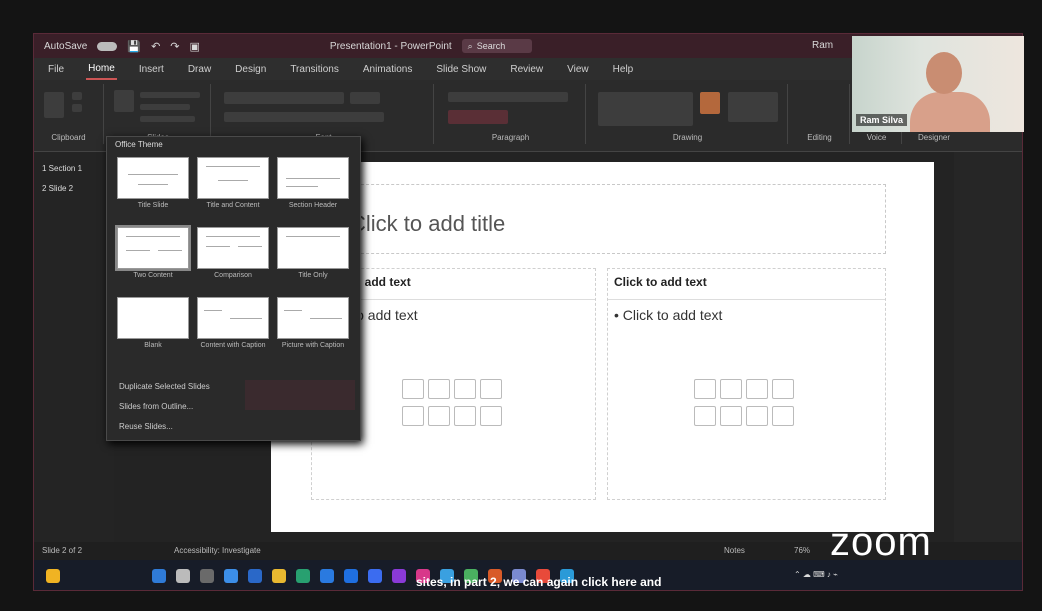  I want to click on font-size-select, so click(365, 98).